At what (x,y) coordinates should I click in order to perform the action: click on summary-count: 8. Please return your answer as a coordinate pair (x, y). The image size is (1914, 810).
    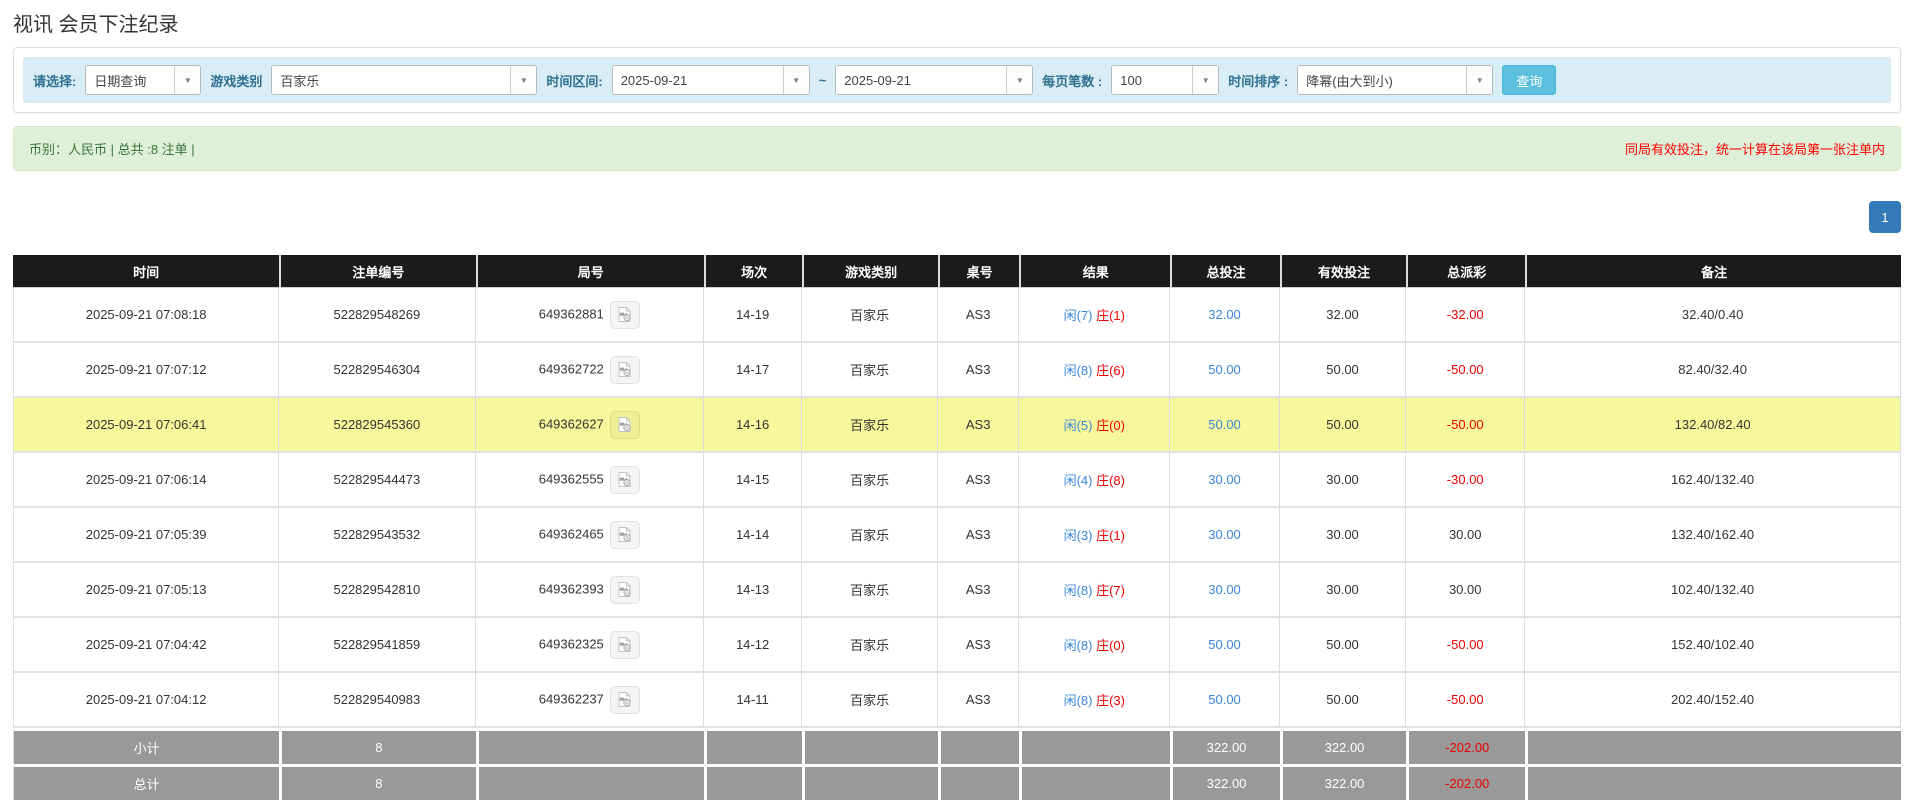
    Looking at the image, I should click on (379, 783).